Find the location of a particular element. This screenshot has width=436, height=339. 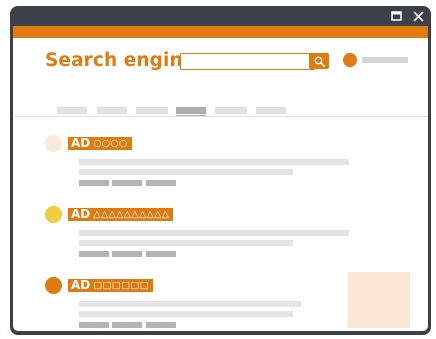

ad-title-link: AD □□□□□□ is located at coordinates (110, 285).